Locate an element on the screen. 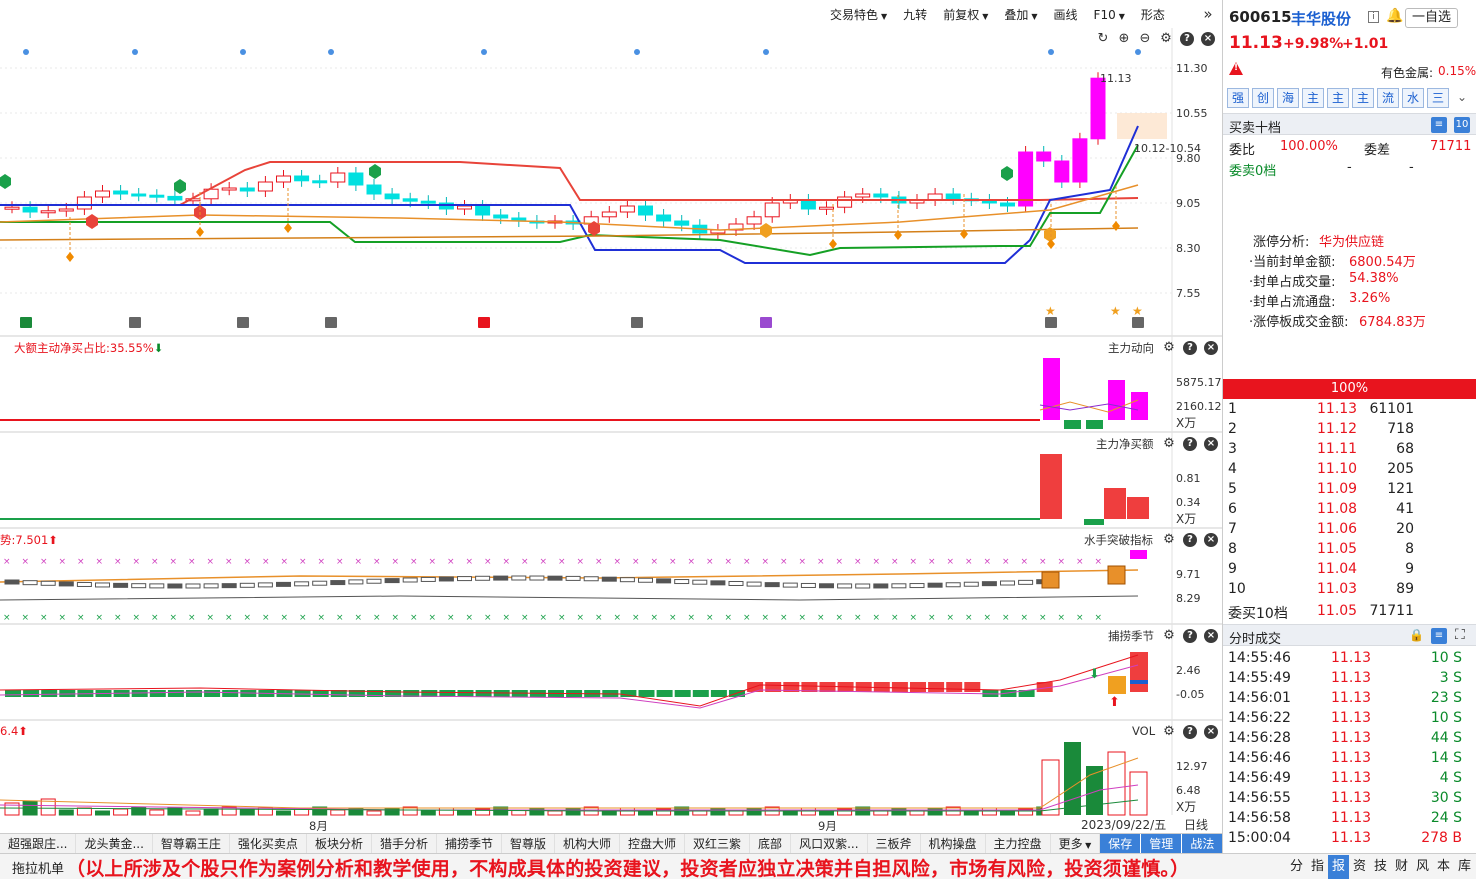 The image size is (1476, 881). toolbar-f10: F10 ▼ is located at coordinates (1109, 15).